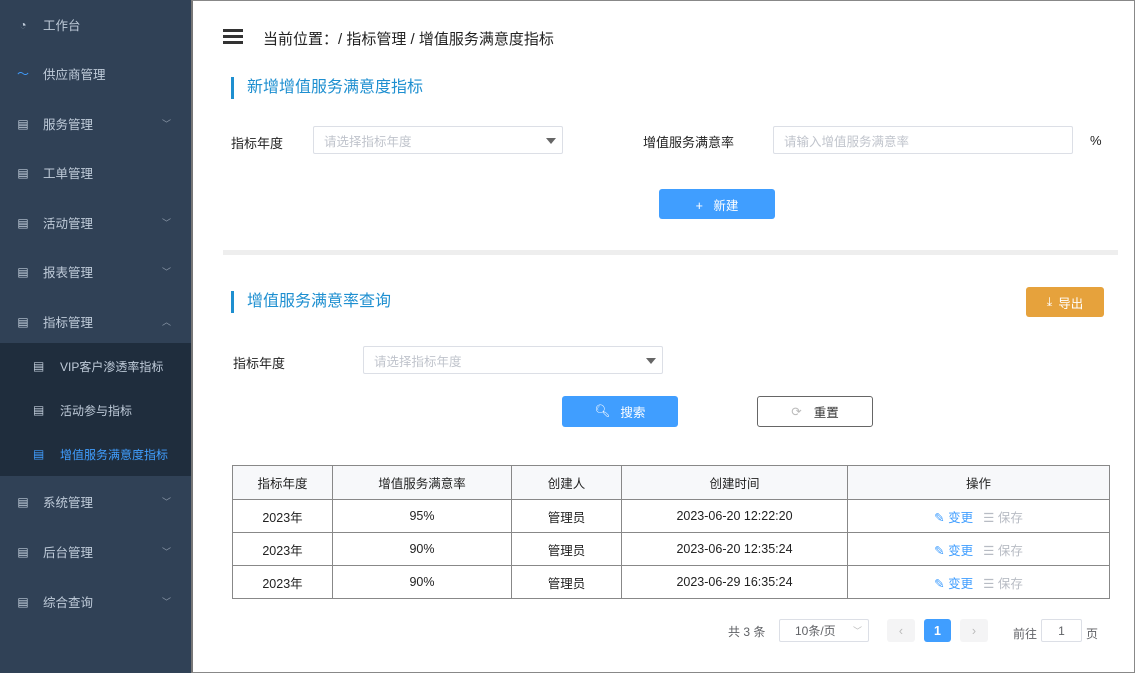  I want to click on rate-label: 增值服务满意率, so click(689, 142).